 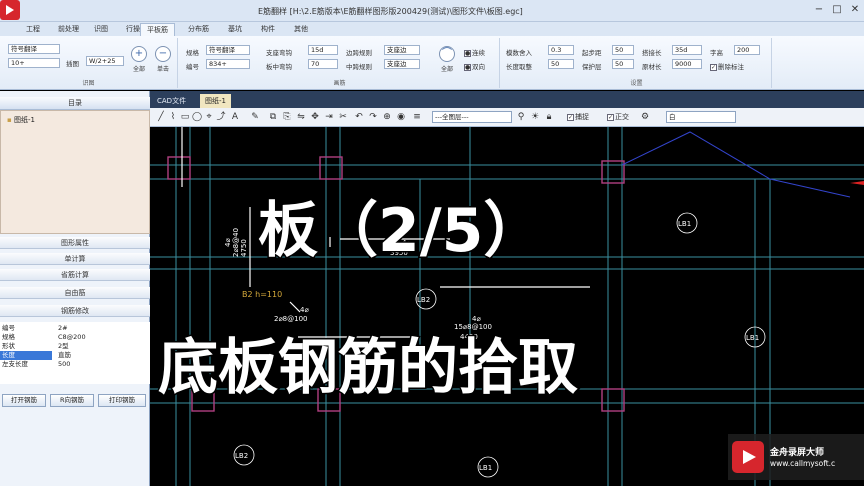 What do you see at coordinates (171, 101) in the screenshot?
I see `tab-cad-file: CAD文件` at bounding box center [171, 101].